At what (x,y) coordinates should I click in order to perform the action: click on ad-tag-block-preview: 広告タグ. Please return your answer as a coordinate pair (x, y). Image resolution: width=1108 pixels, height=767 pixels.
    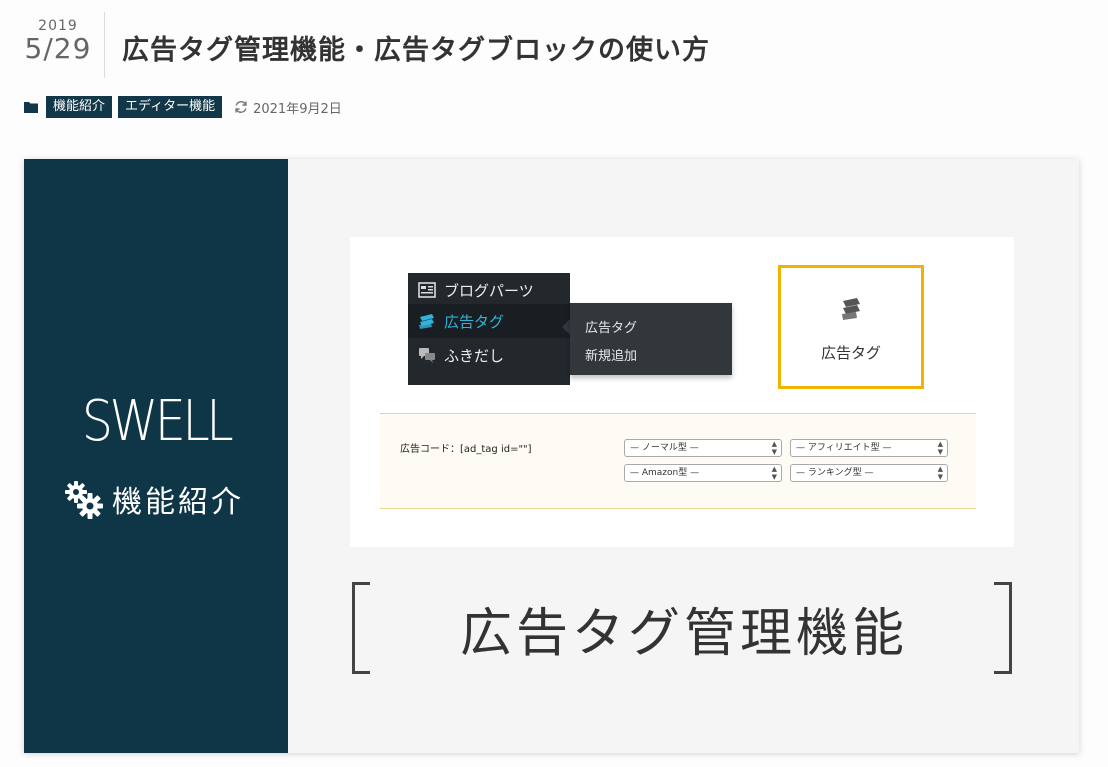
    Looking at the image, I should click on (851, 327).